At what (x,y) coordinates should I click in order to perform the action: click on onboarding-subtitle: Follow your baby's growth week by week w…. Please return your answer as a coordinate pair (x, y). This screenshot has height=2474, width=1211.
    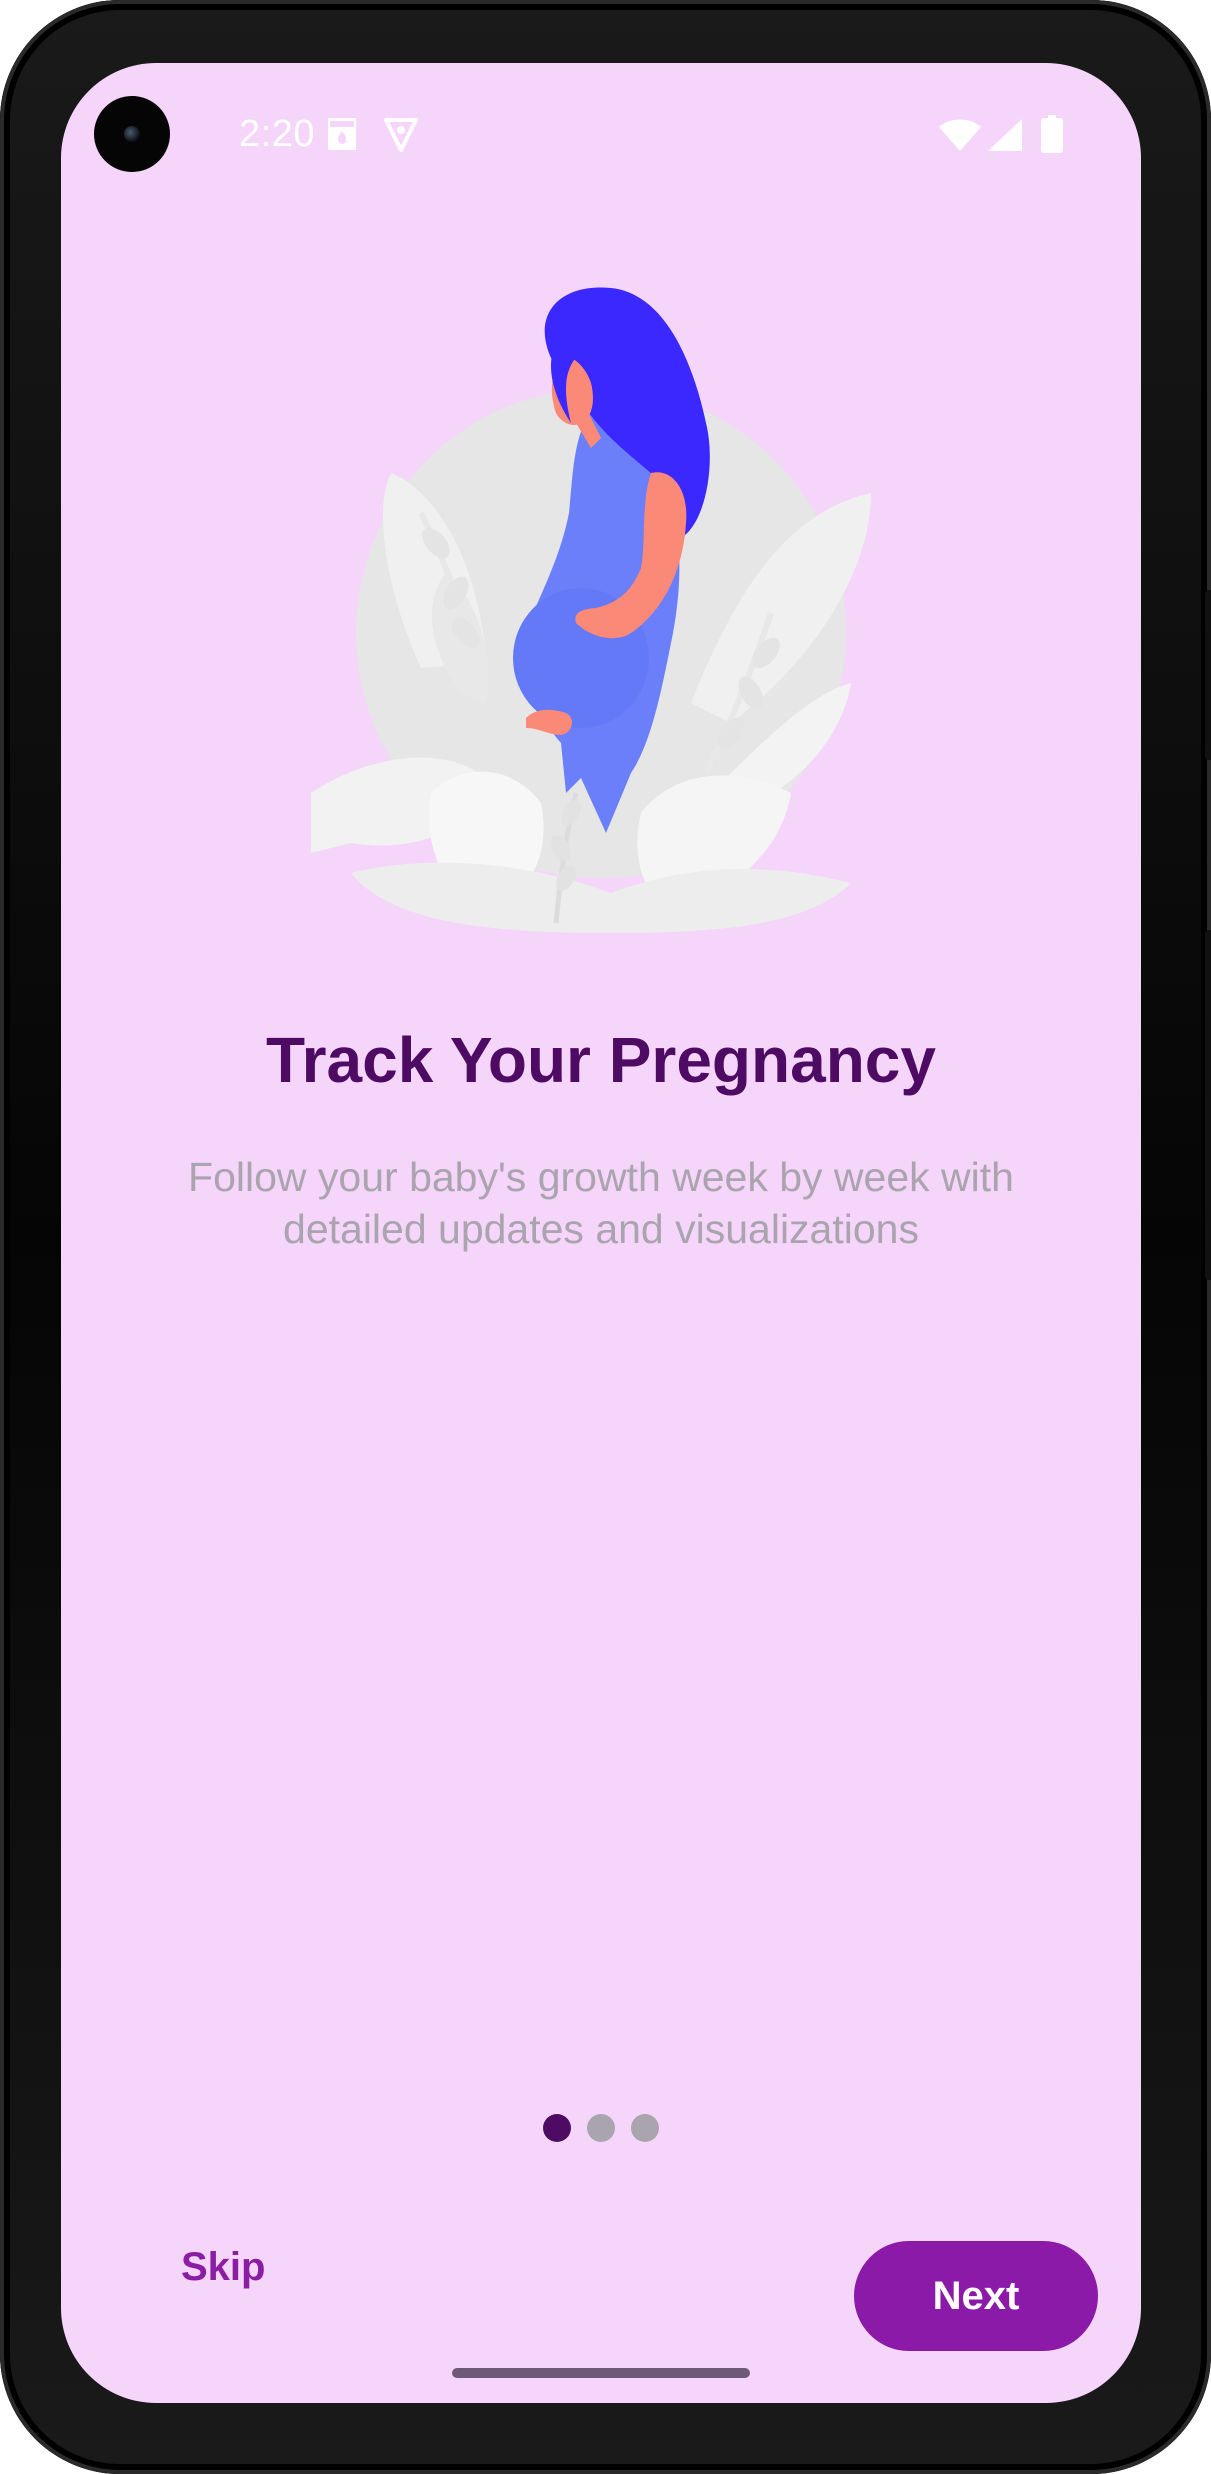
    Looking at the image, I should click on (601, 1203).